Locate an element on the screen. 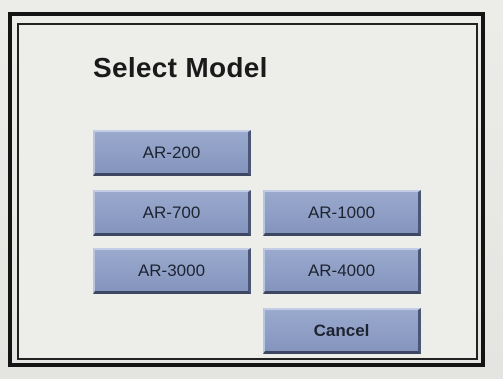 This screenshot has height=379, width=503. model-ar700-button: AR-700 is located at coordinates (172, 213).